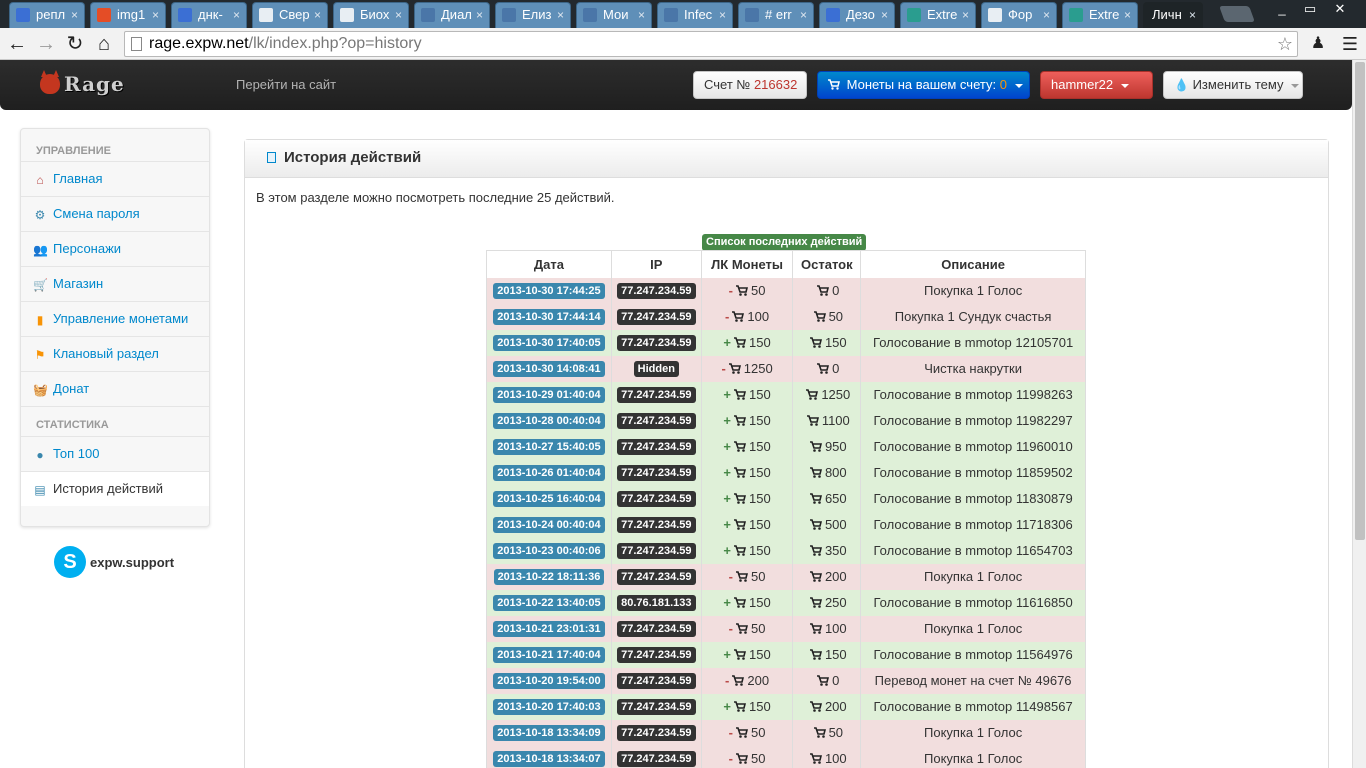 This screenshot has width=1366, height=768. I want to click on cell-date: 2013-10-20 19:54:00, so click(549, 680).